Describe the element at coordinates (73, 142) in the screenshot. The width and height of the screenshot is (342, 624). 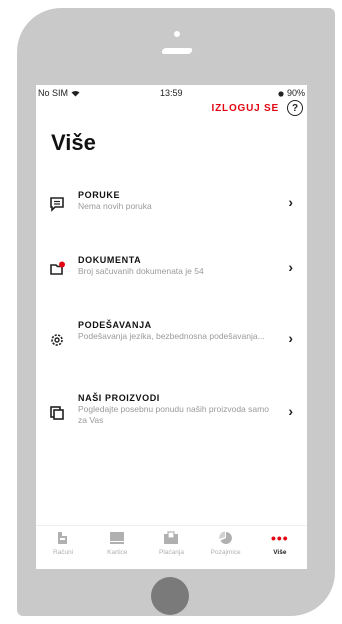
I see `page-title: Više` at that location.